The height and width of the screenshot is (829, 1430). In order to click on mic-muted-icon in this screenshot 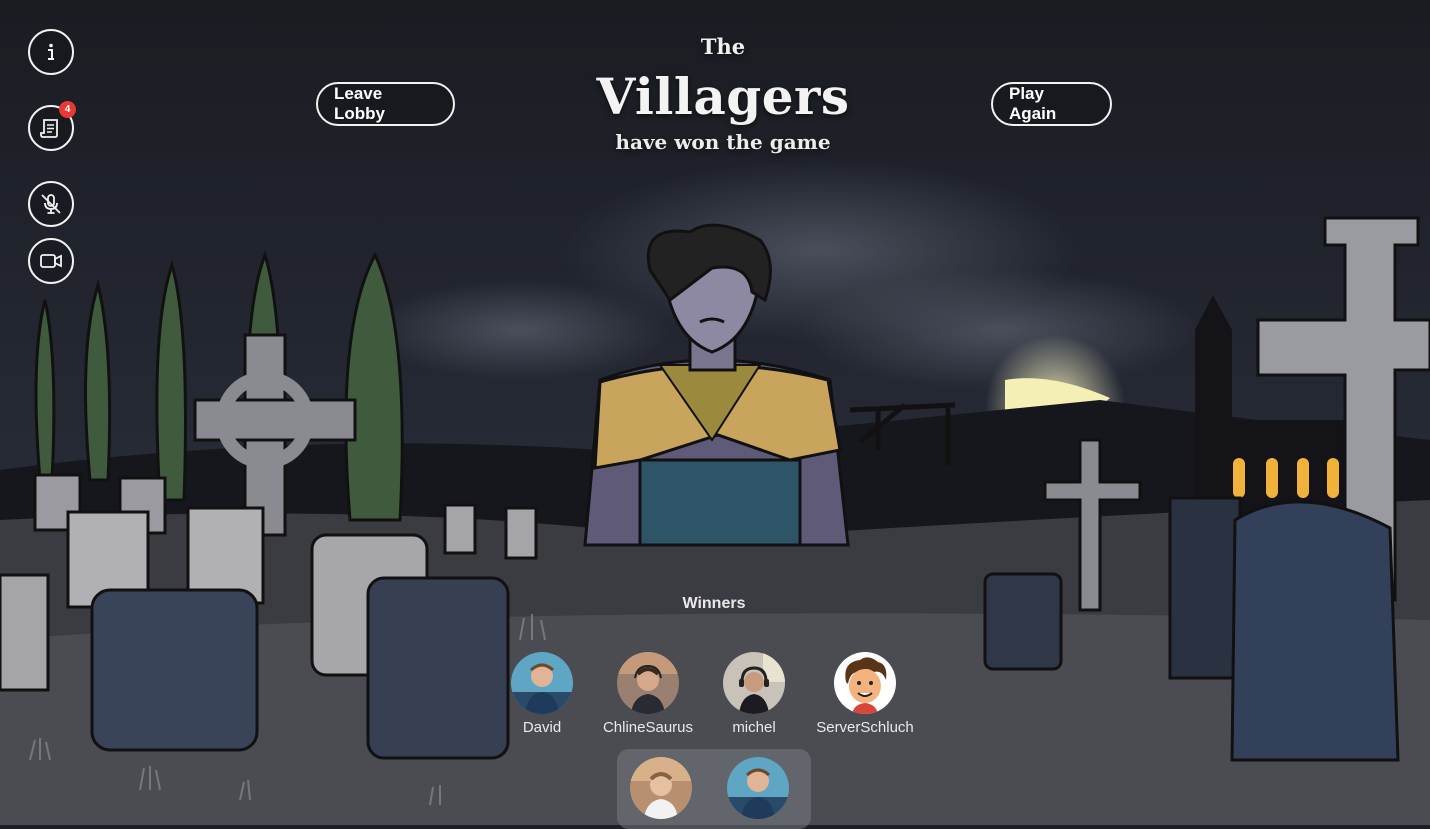, I will do `click(51, 204)`.